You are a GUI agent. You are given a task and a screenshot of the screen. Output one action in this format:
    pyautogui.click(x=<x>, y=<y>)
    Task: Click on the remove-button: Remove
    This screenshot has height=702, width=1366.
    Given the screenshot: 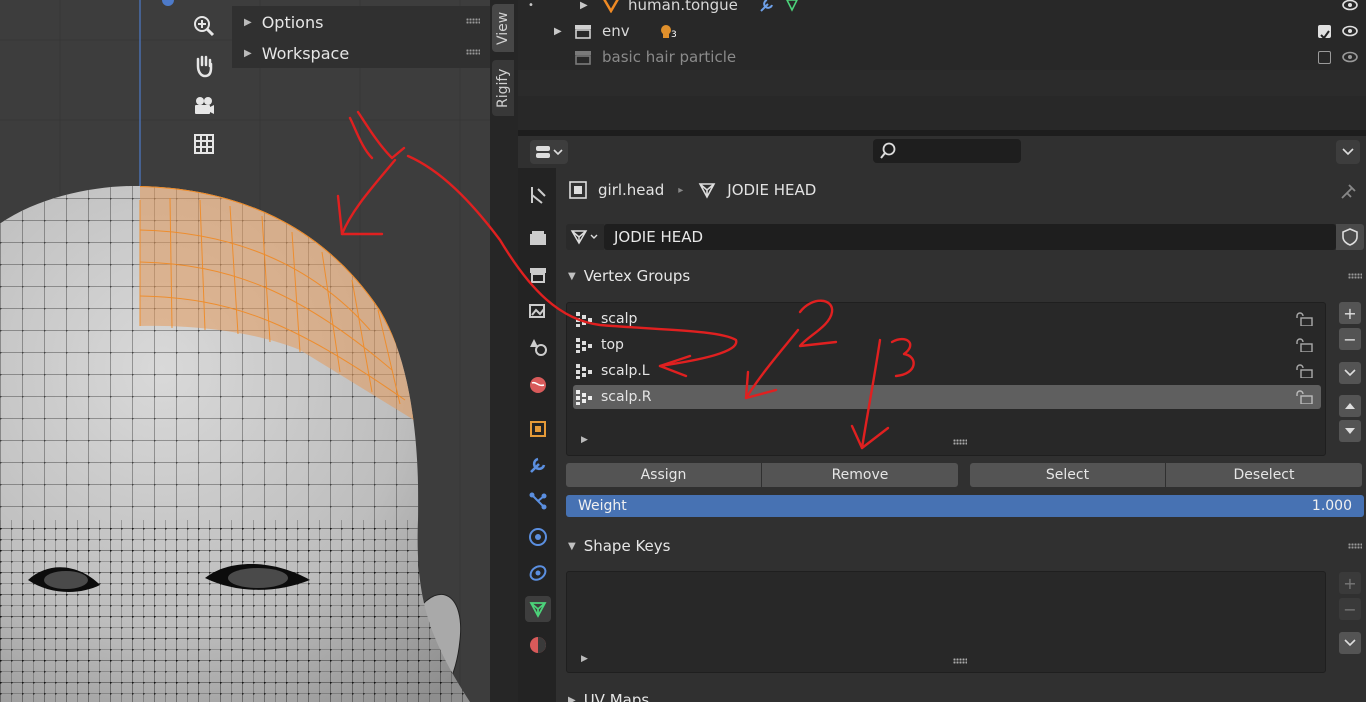 What is the action you would take?
    pyautogui.click(x=860, y=475)
    